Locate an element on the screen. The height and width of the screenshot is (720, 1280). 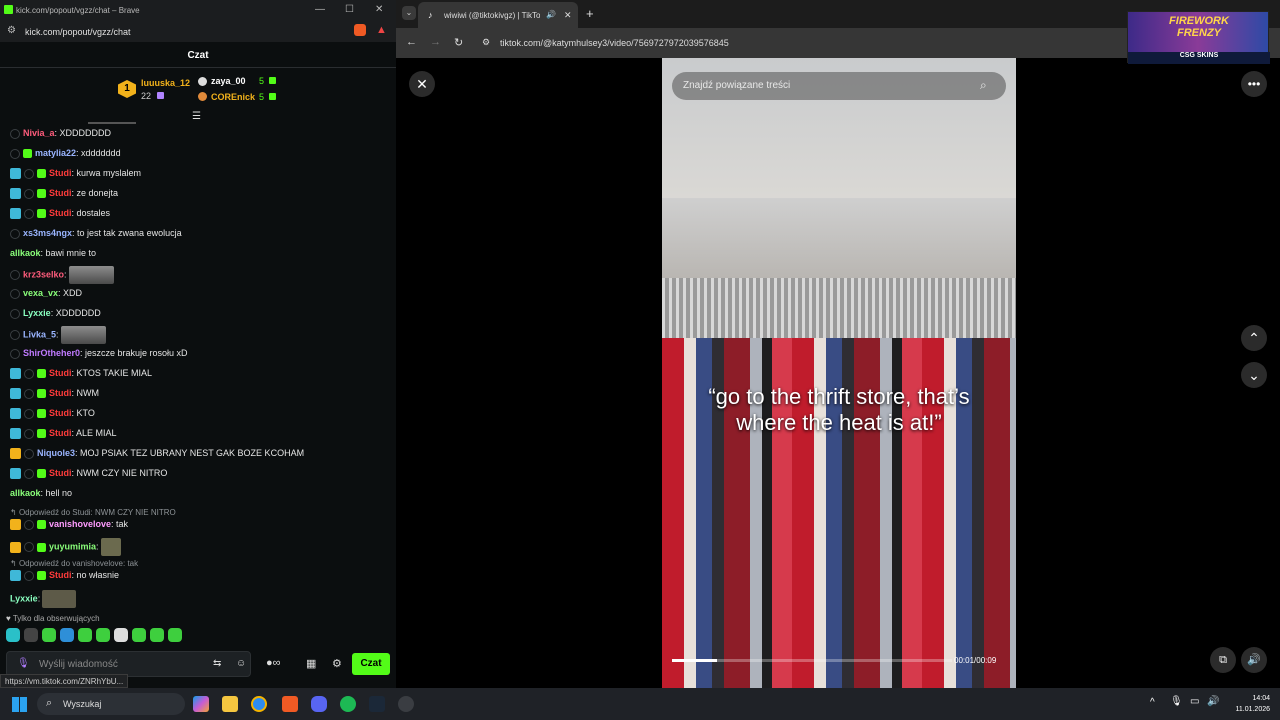
brave-icon is located at coordinates (290, 704).